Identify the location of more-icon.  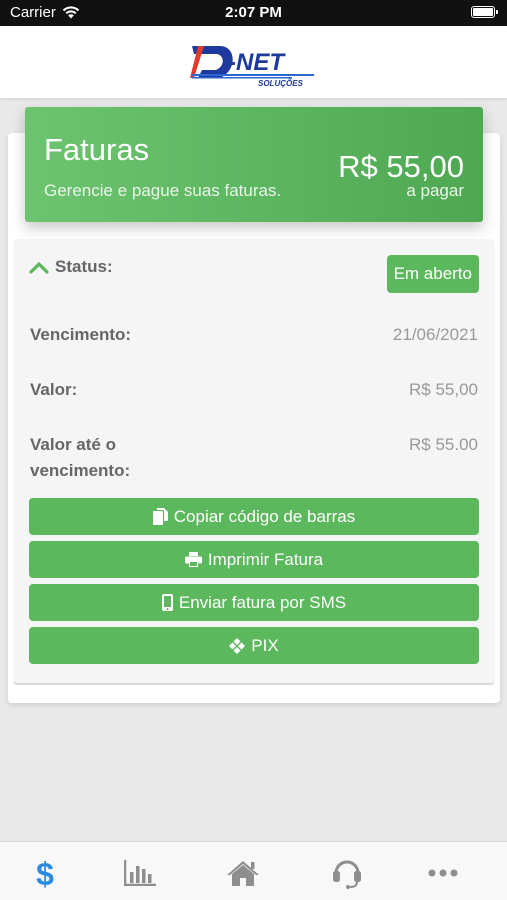
(443, 873).